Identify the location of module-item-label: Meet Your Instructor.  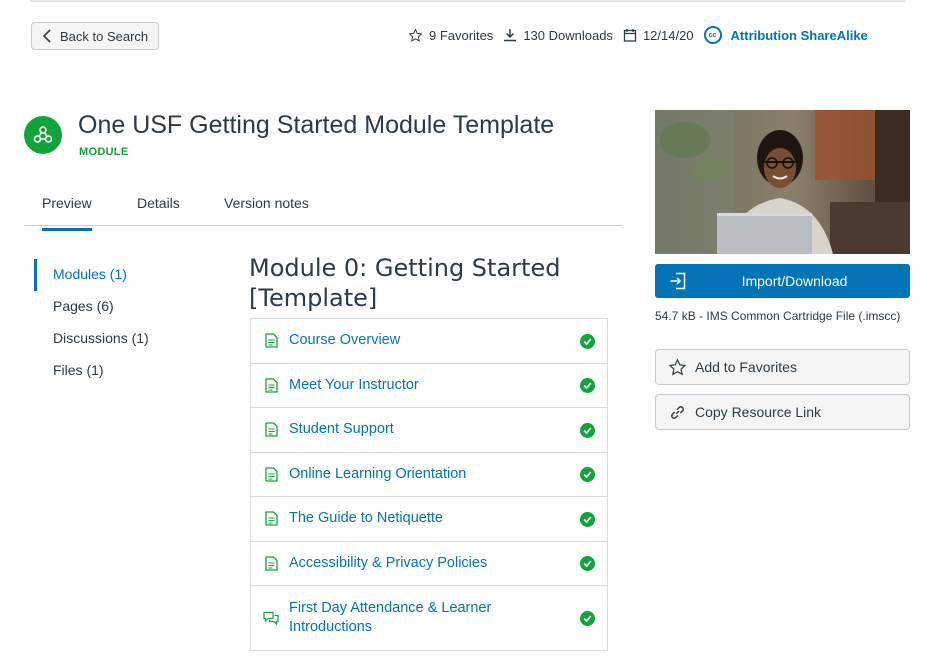
(419, 385).